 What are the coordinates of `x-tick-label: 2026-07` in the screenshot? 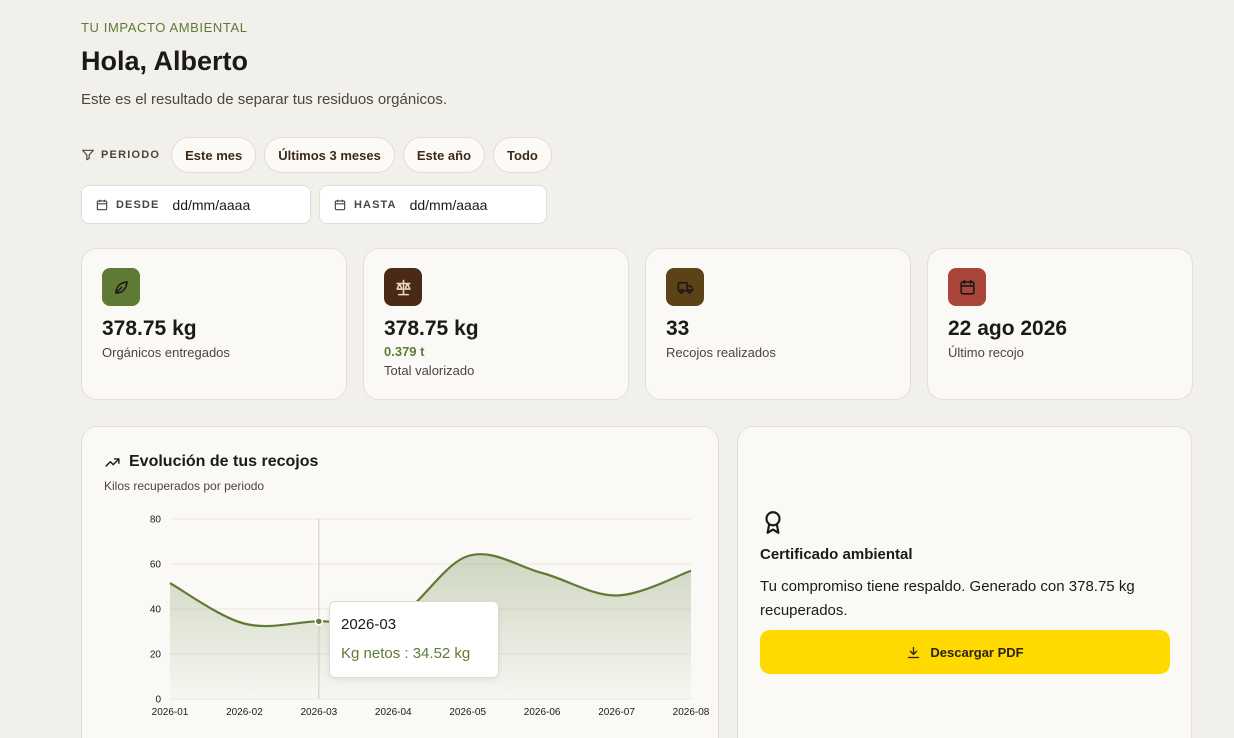 It's located at (616, 712).